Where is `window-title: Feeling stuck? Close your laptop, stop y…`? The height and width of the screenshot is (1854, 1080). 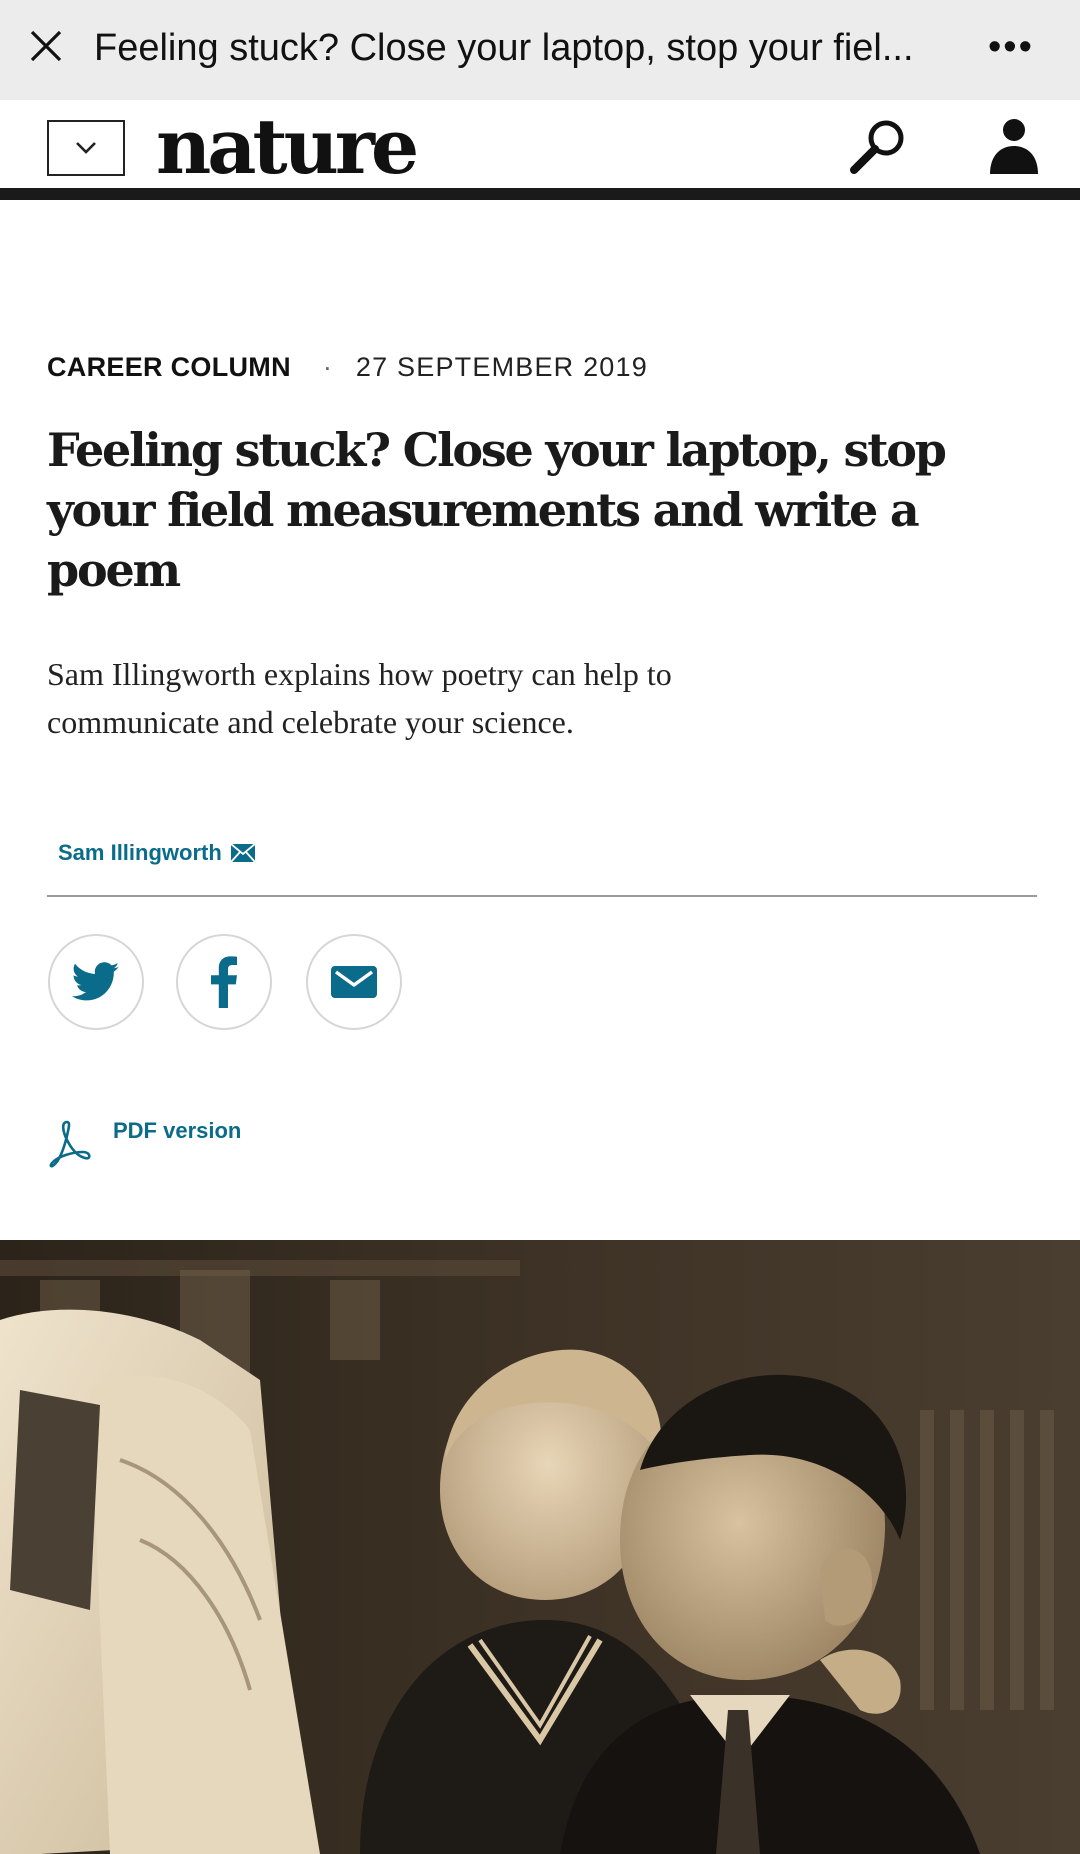 window-title: Feeling stuck? Close your laptop, stop y… is located at coordinates (504, 48).